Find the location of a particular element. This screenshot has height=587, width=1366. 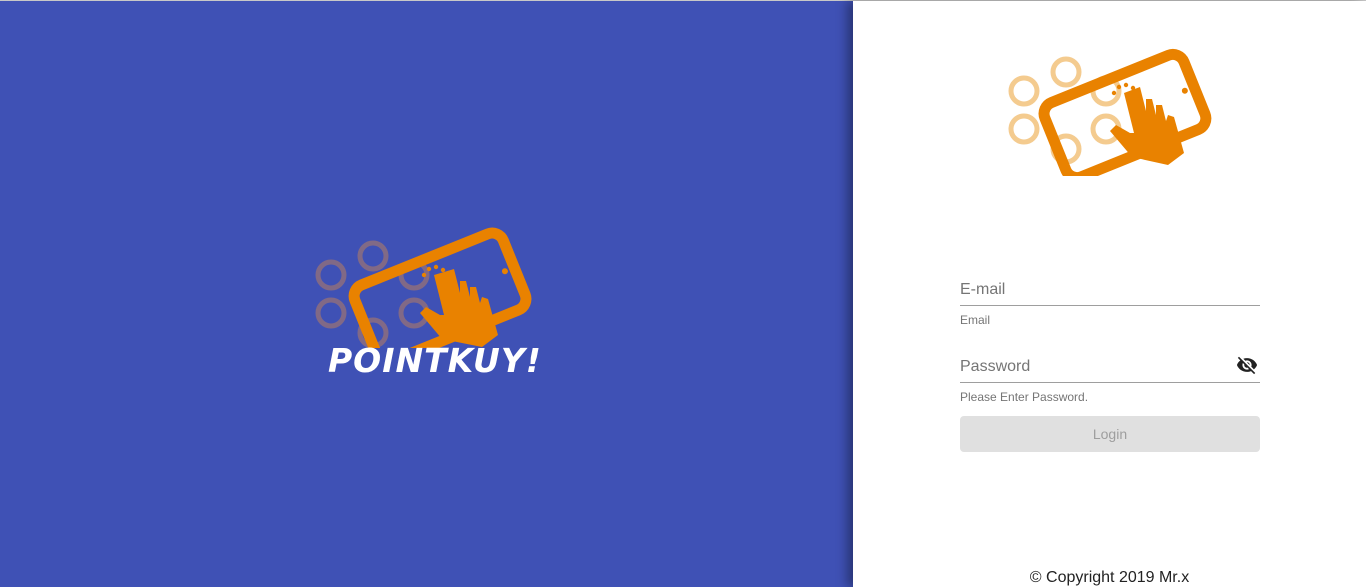

brand-name: POINTKUY! is located at coordinates (435, 360).